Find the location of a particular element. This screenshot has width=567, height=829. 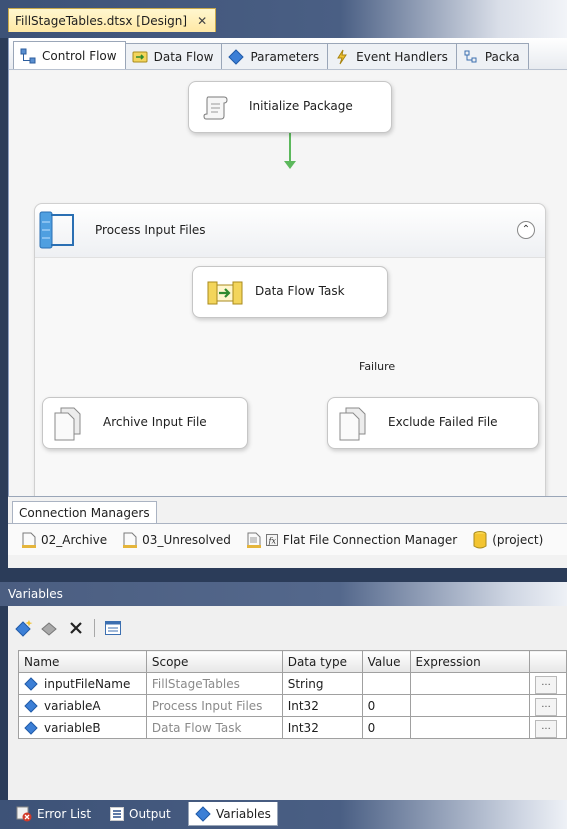

collapse-button: ⌃ is located at coordinates (526, 230).